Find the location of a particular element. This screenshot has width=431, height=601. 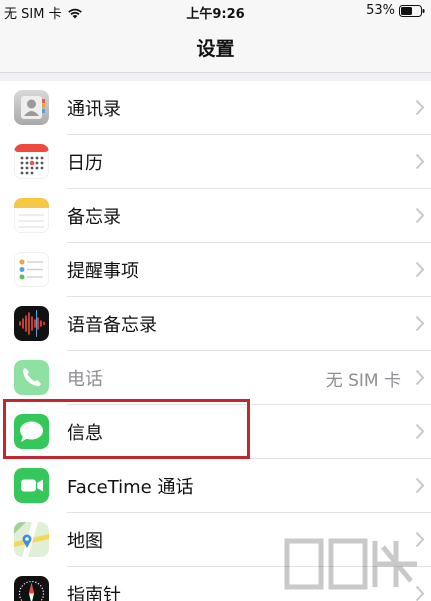

settings-row-label: 电话 is located at coordinates (85, 379).